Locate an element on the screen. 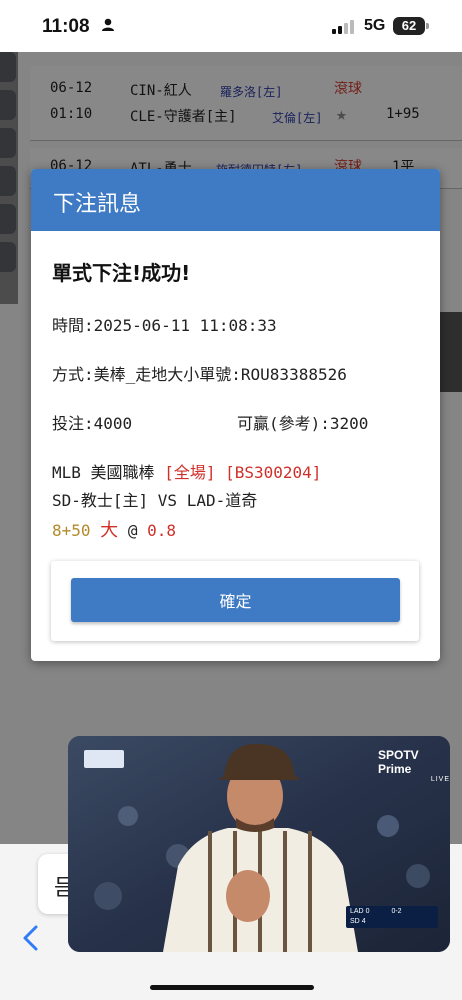 This screenshot has height=1000, width=462. back-arrow-icon is located at coordinates (31, 938).